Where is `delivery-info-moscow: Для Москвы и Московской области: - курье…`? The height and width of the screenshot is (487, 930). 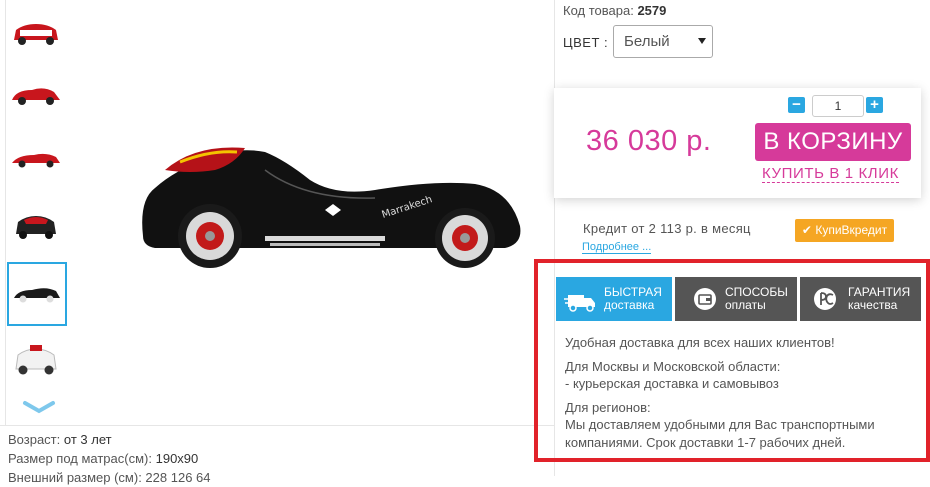
delivery-info-moscow: Для Москвы и Московской области: - курье… is located at coordinates (737, 375).